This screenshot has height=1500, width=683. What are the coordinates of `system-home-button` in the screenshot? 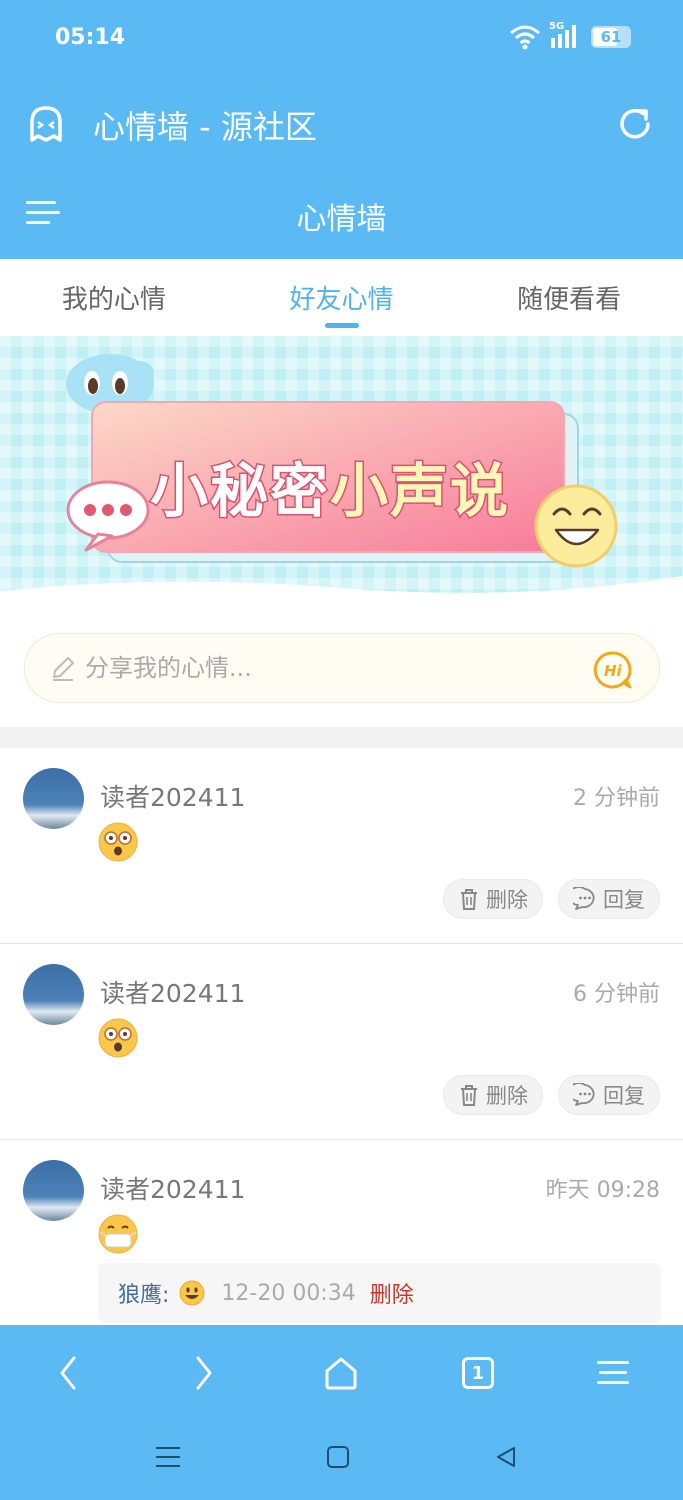 It's located at (338, 1457).